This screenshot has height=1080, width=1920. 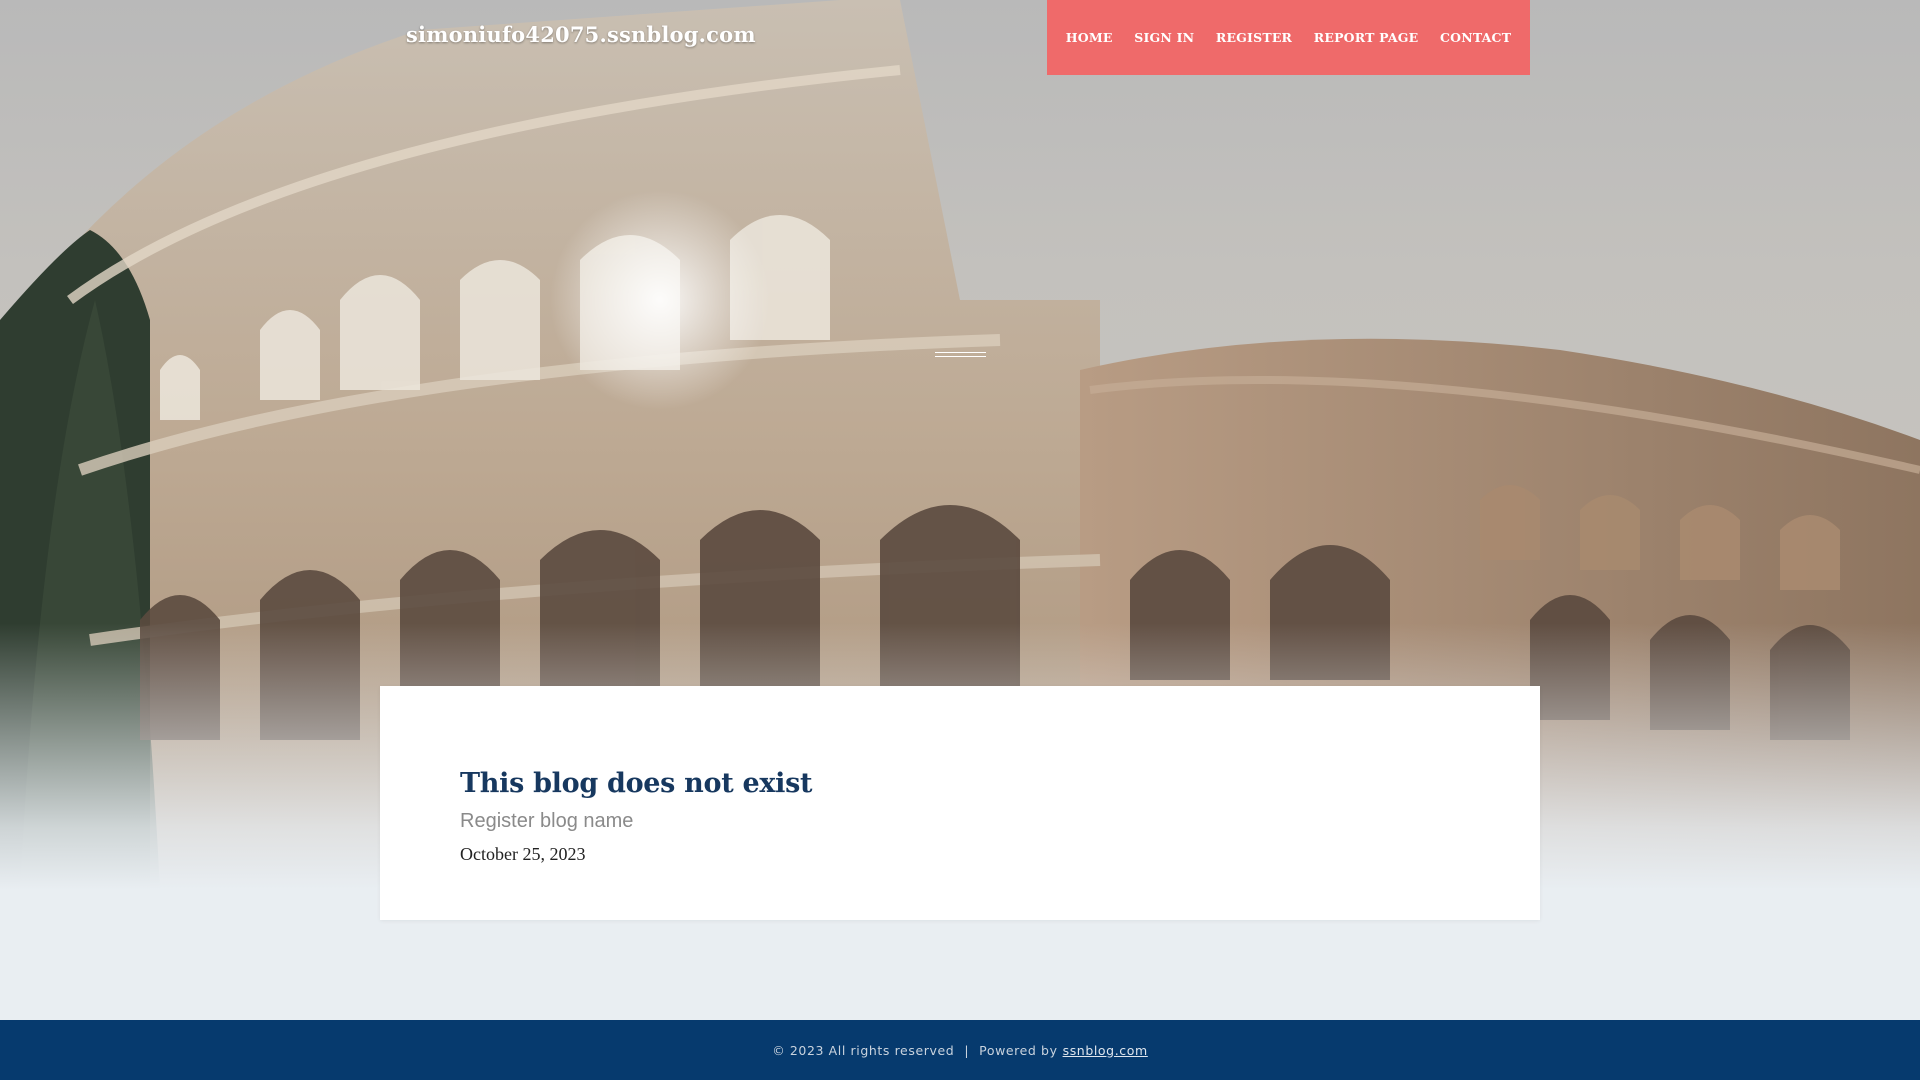 I want to click on nav-sign-in: SIGN IN, so click(x=1164, y=37).